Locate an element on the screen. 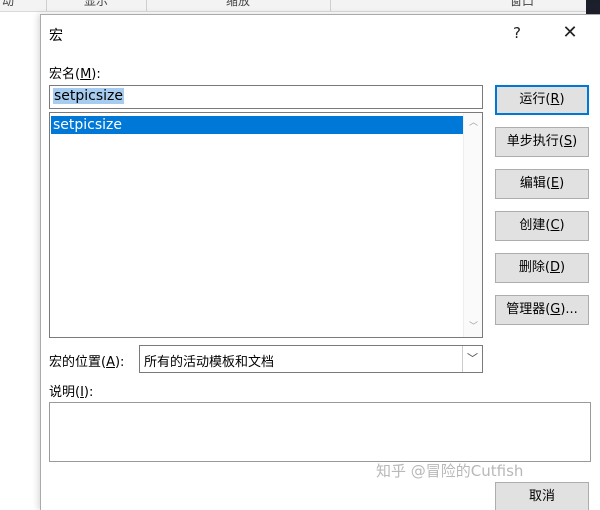  dialog-titlebar: 宏 ? ✕ is located at coordinates (320, 34).